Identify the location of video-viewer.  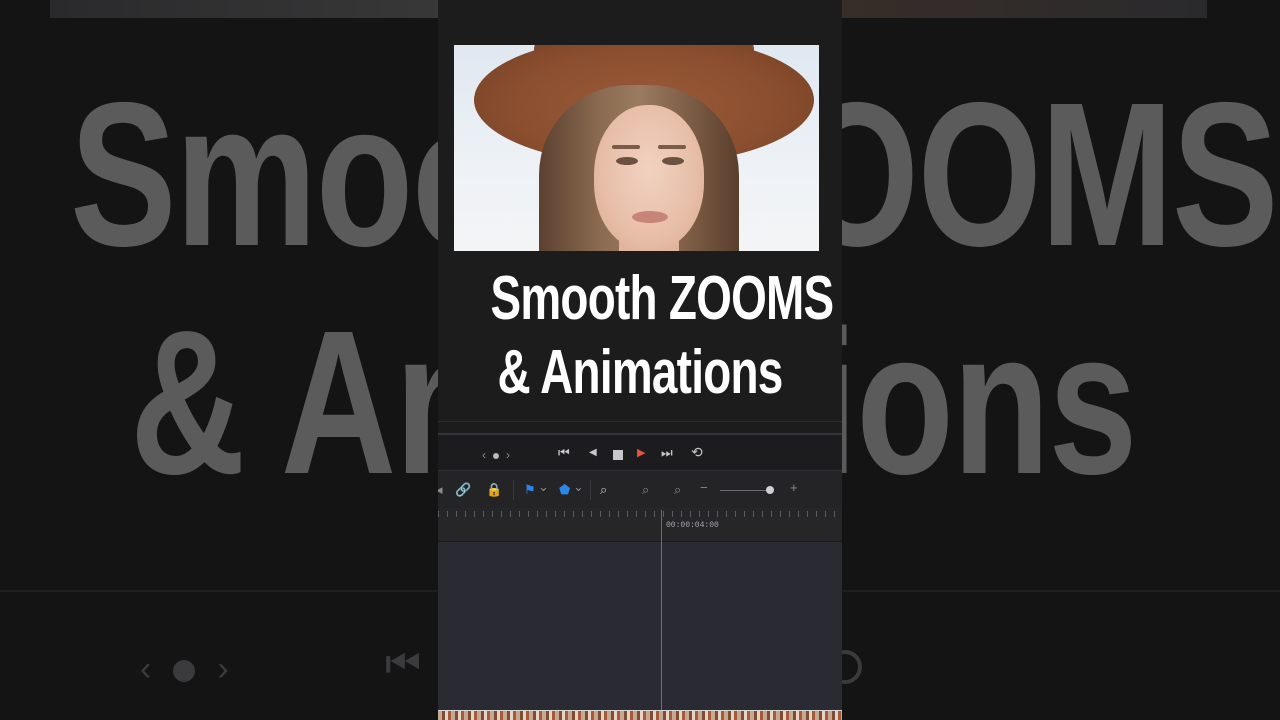
(636, 148).